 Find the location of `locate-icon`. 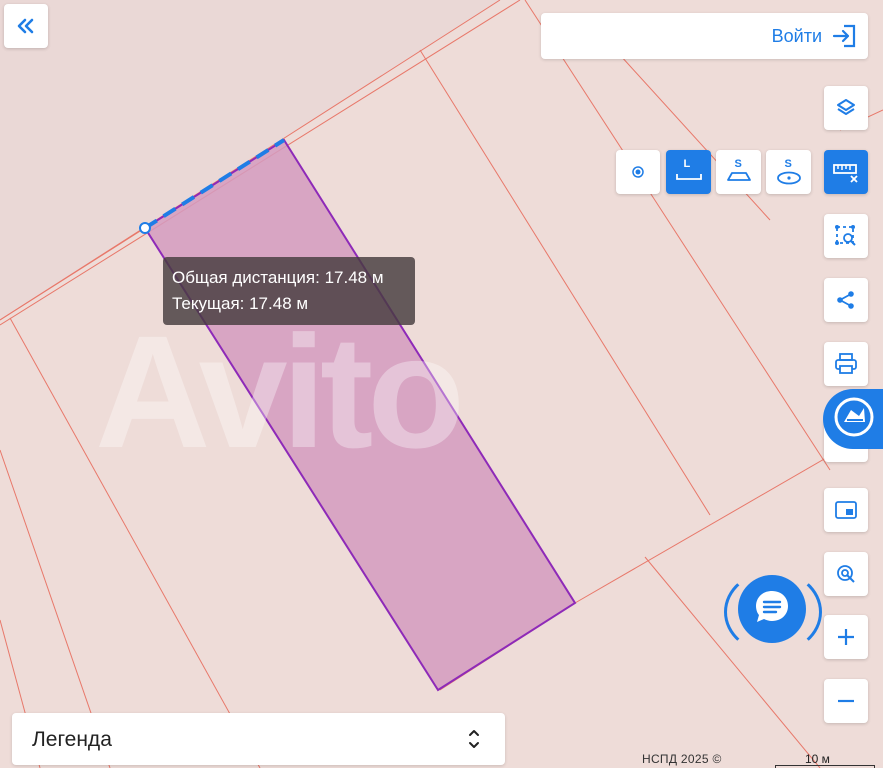

locate-icon is located at coordinates (846, 574).